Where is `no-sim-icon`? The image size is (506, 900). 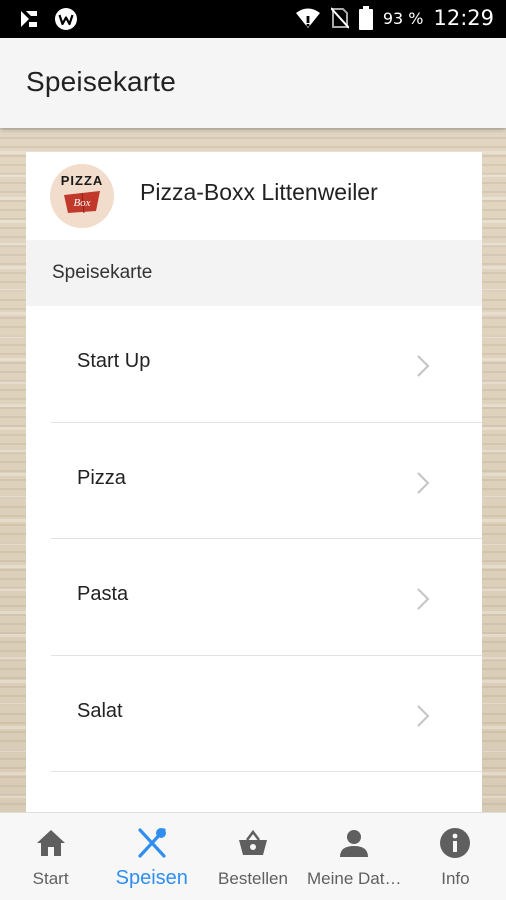 no-sim-icon is located at coordinates (339, 18).